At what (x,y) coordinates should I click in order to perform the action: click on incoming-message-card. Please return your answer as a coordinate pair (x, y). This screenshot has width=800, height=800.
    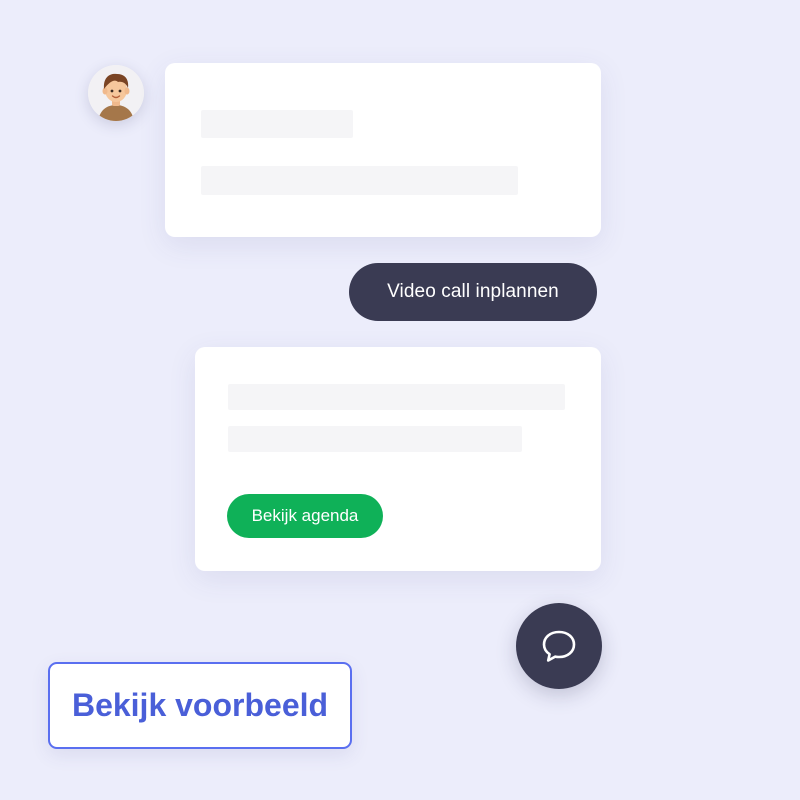
    Looking at the image, I should click on (383, 150).